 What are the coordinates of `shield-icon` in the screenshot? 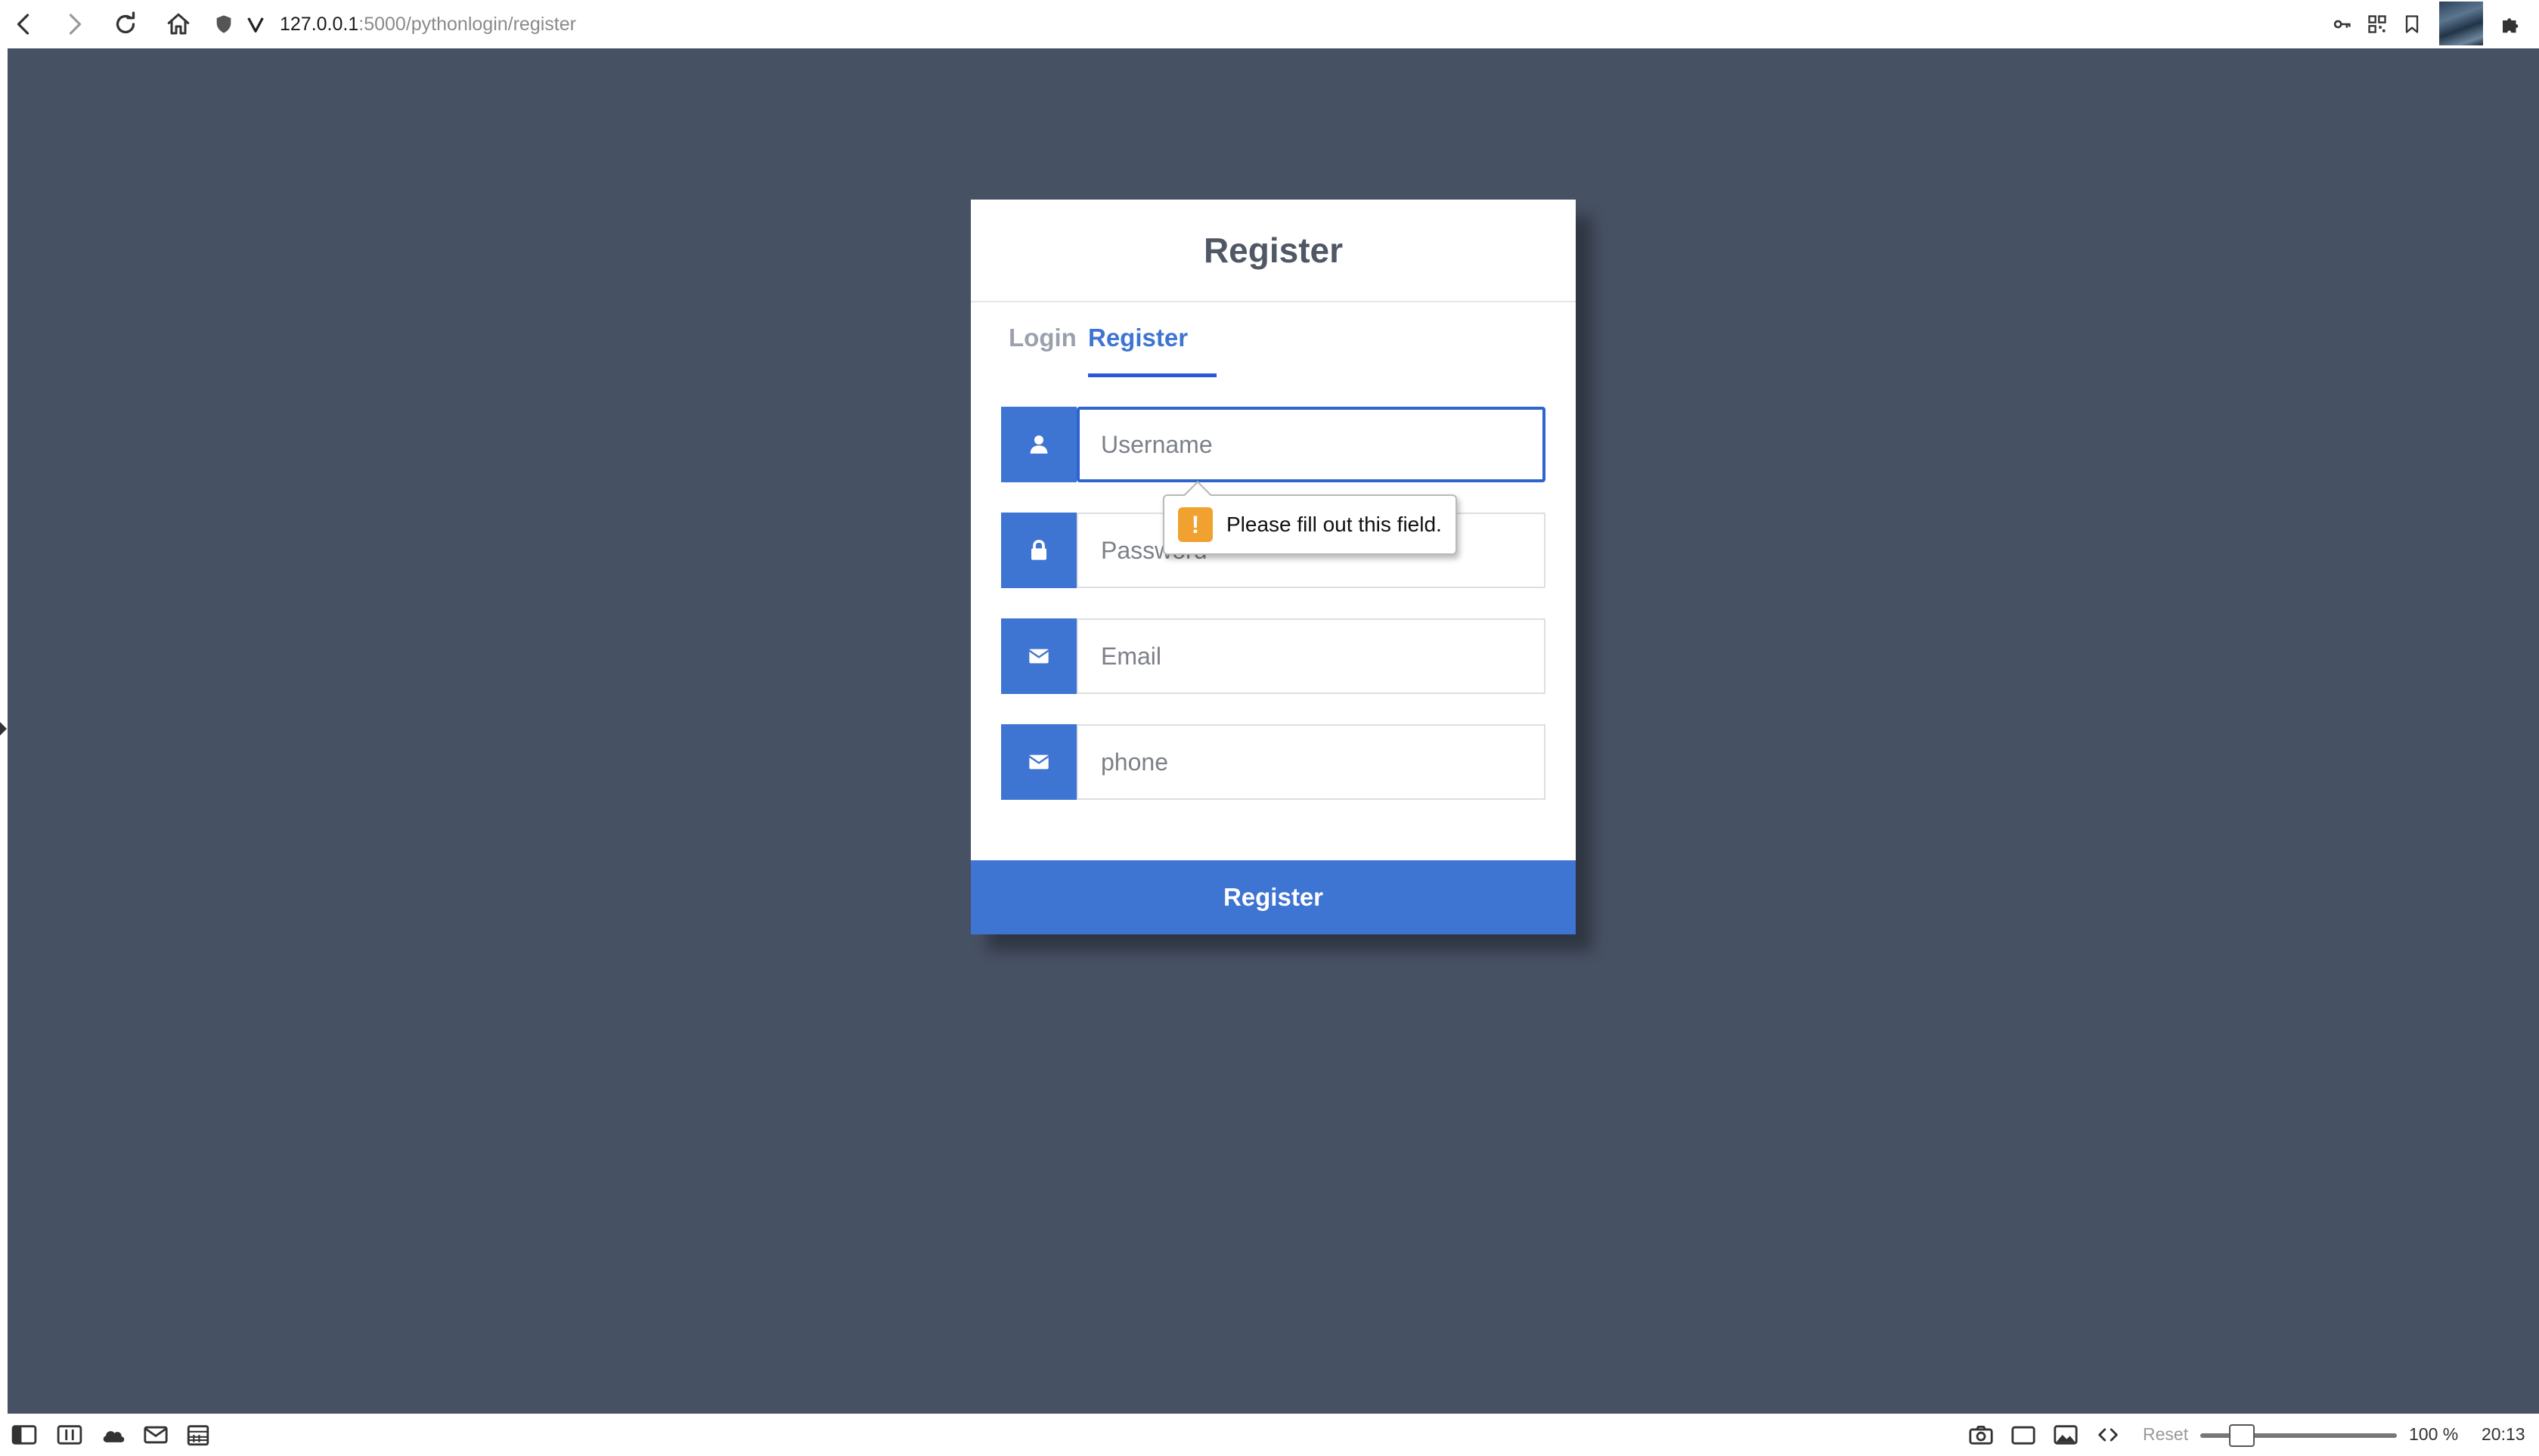 It's located at (223, 24).